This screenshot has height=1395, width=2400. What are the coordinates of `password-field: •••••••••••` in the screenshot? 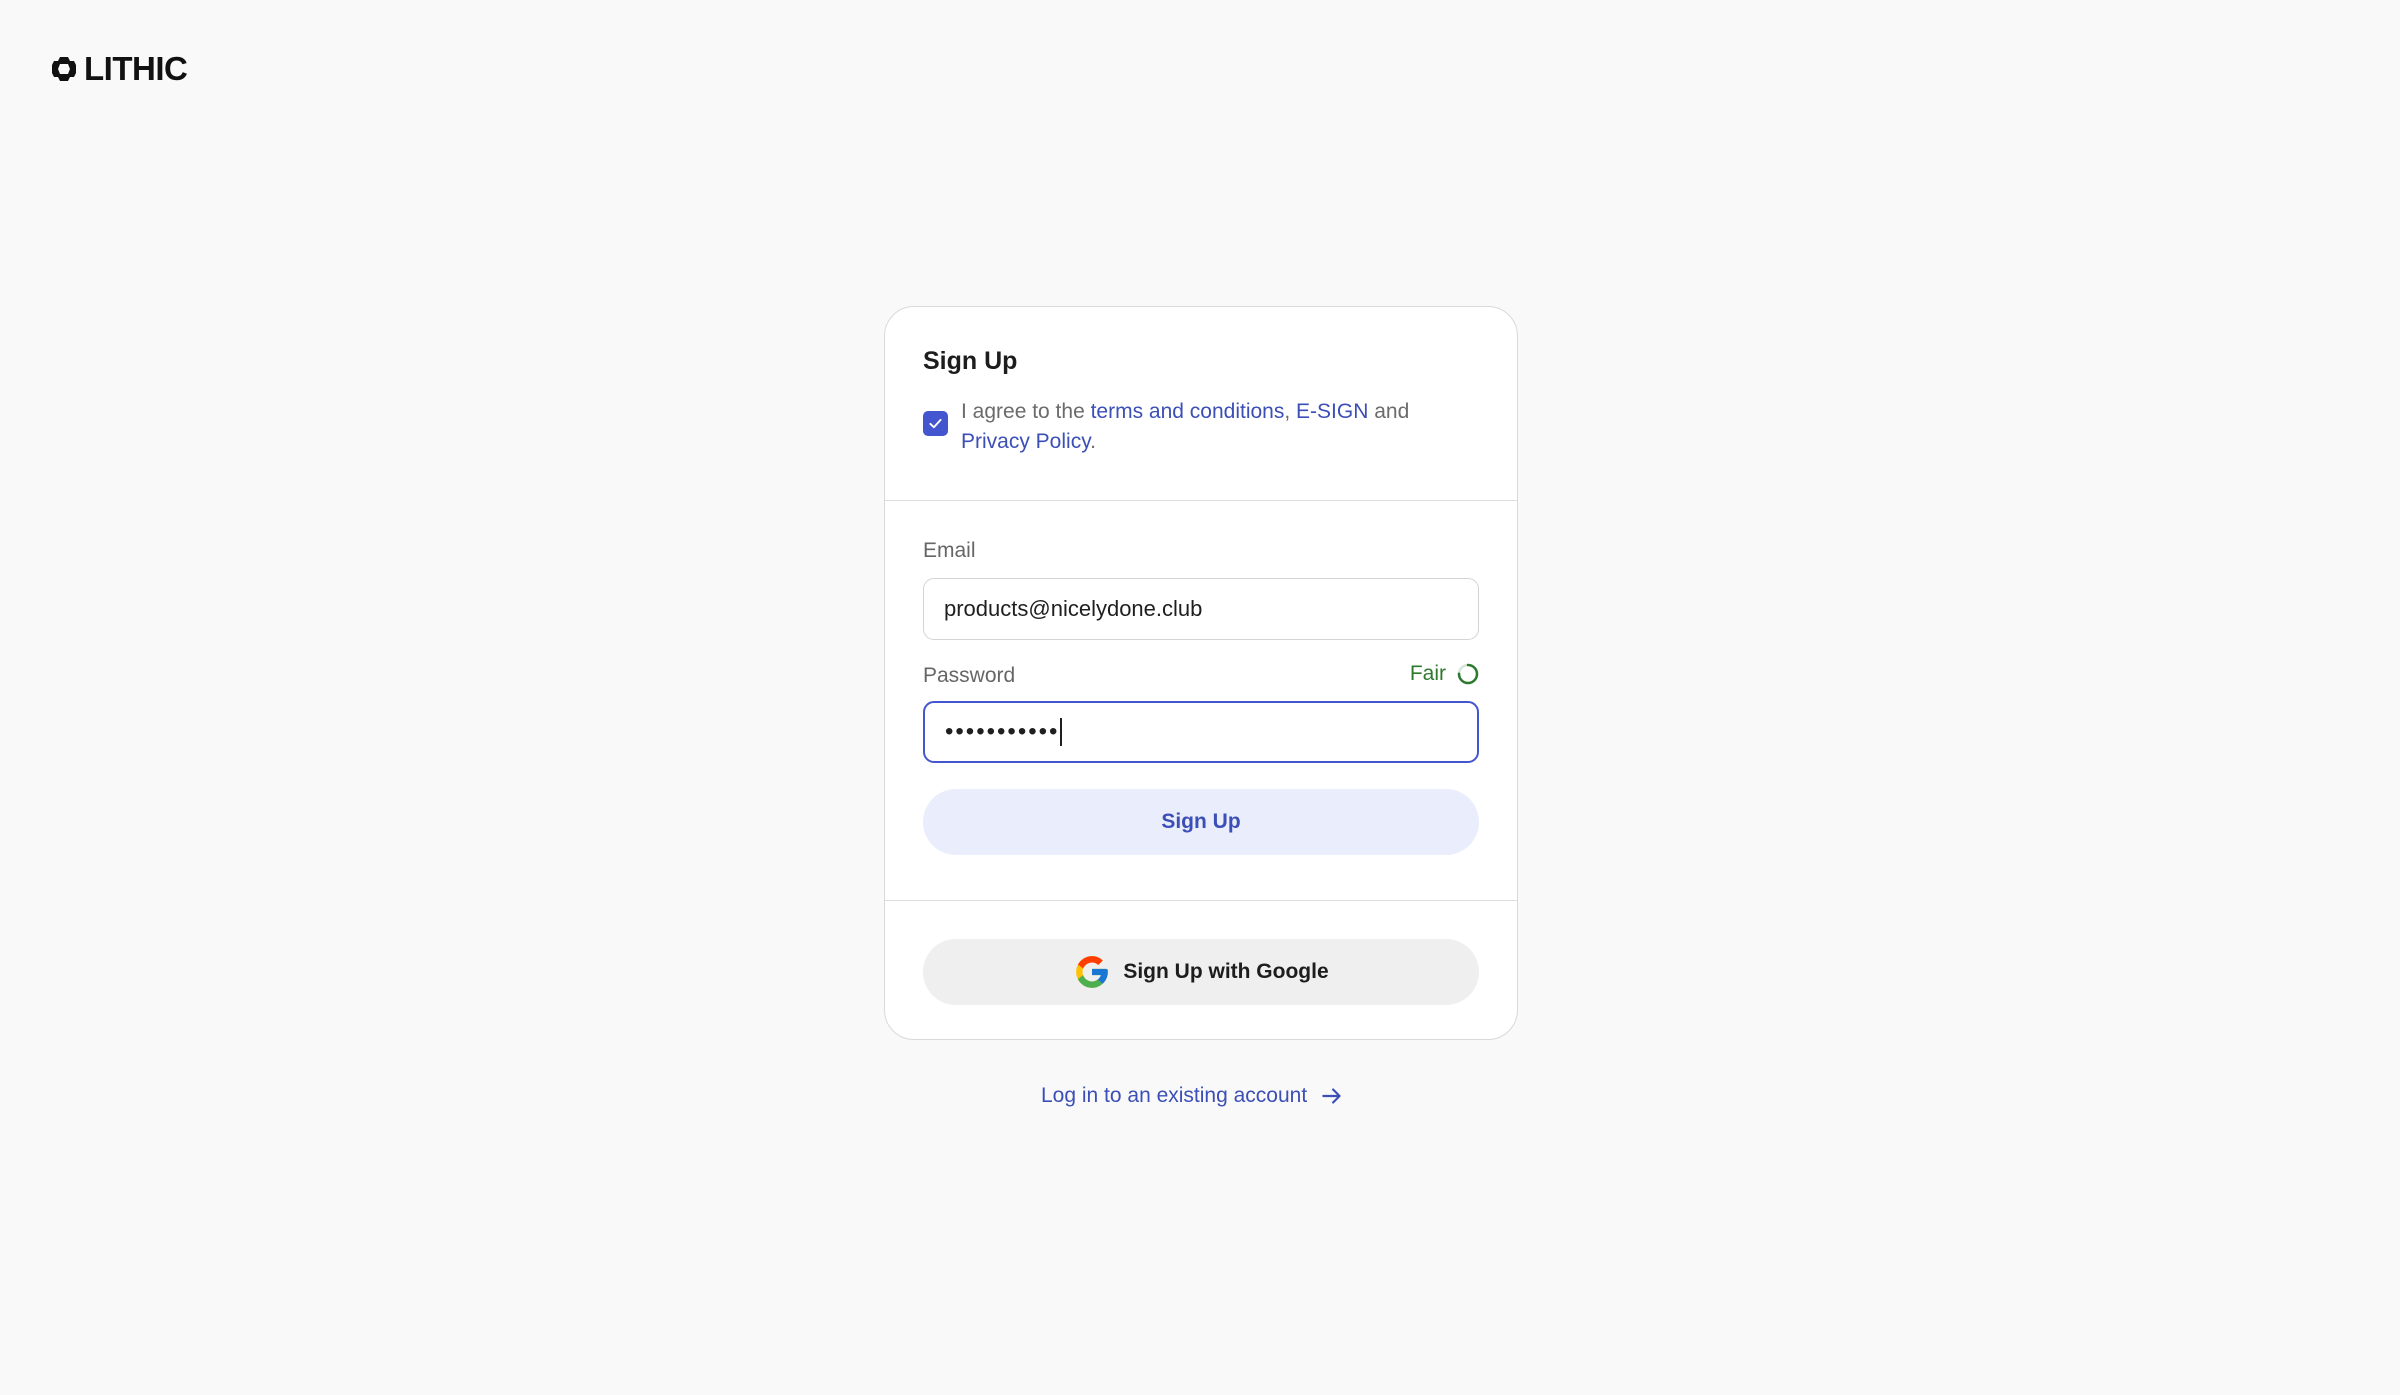 It's located at (1201, 732).